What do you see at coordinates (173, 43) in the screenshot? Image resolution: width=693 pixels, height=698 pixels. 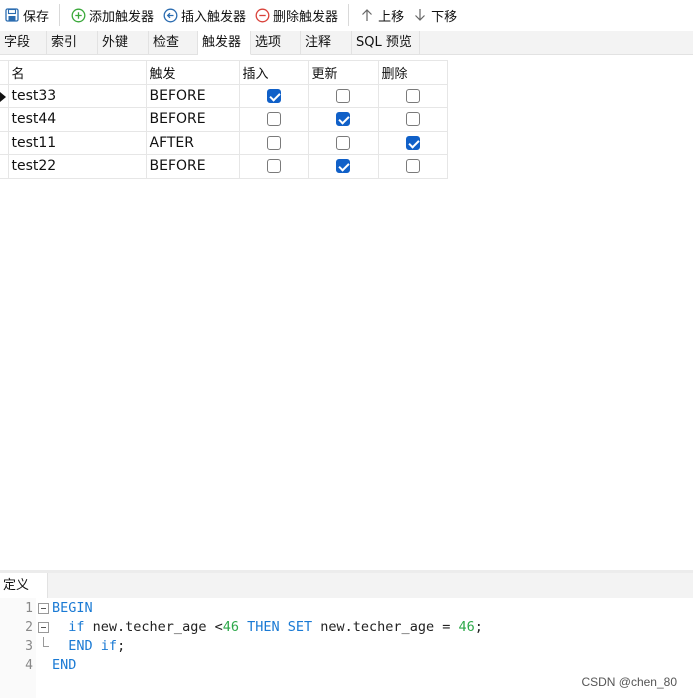 I see `tab-checks: 检查` at bounding box center [173, 43].